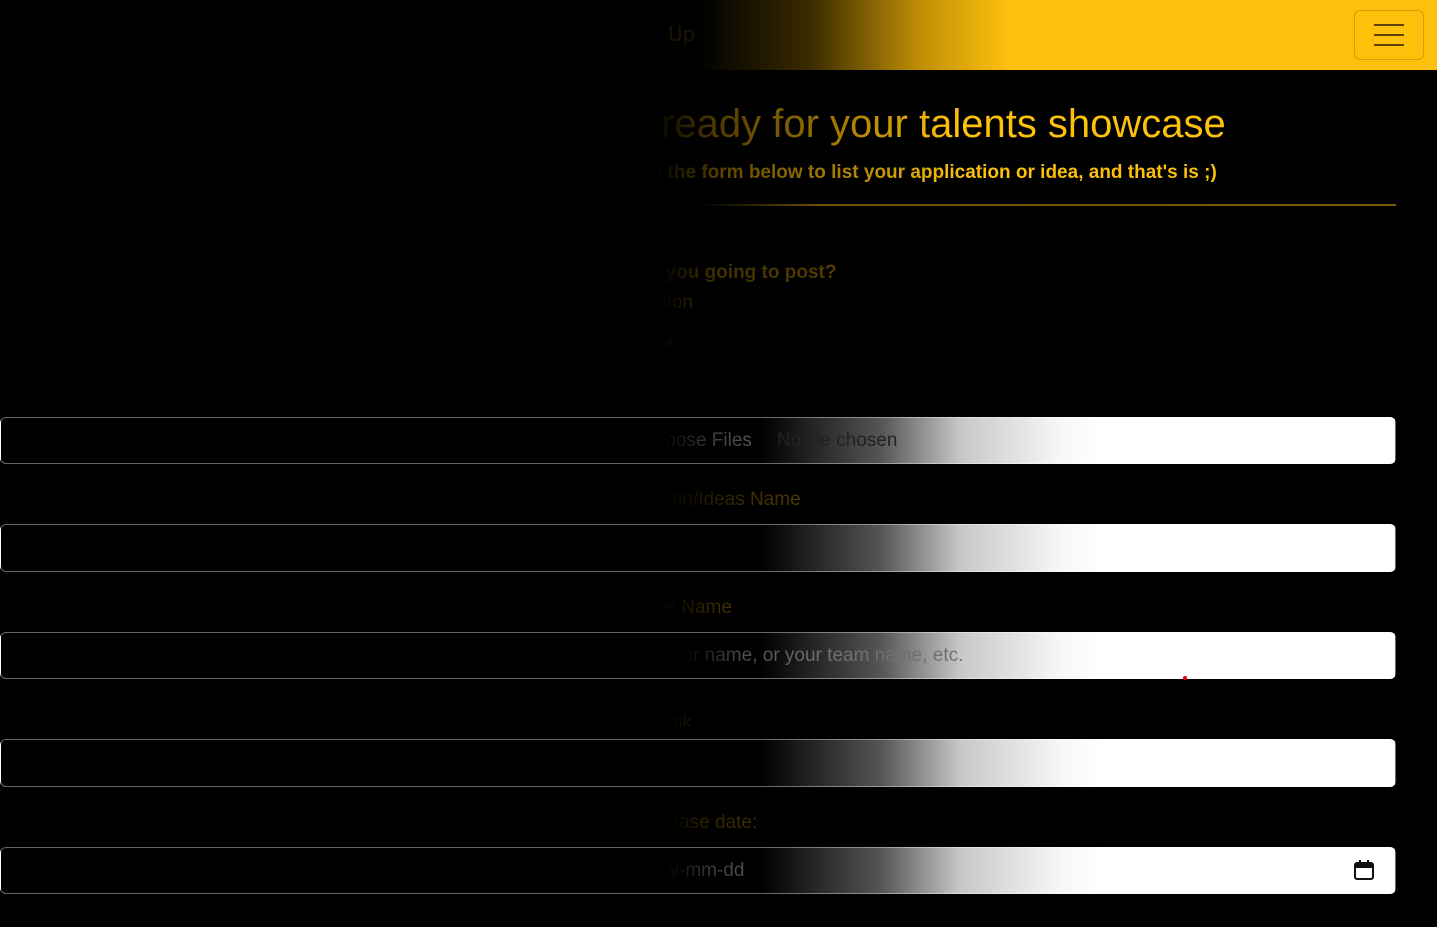 This screenshot has width=1437, height=927. What do you see at coordinates (400, 500) in the screenshot?
I see `app-name-label: Application/Ideas Name` at bounding box center [400, 500].